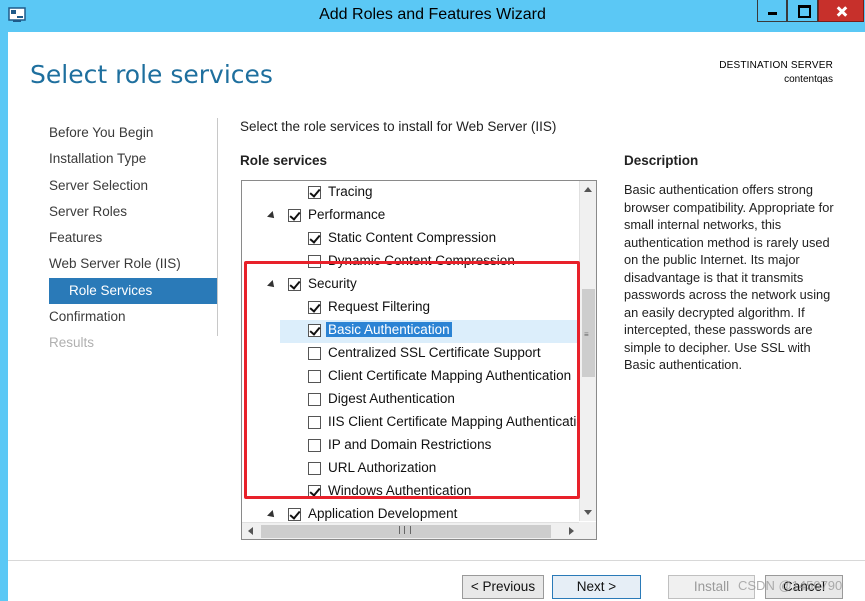  I want to click on scroll-left-icon, so click(250, 531).